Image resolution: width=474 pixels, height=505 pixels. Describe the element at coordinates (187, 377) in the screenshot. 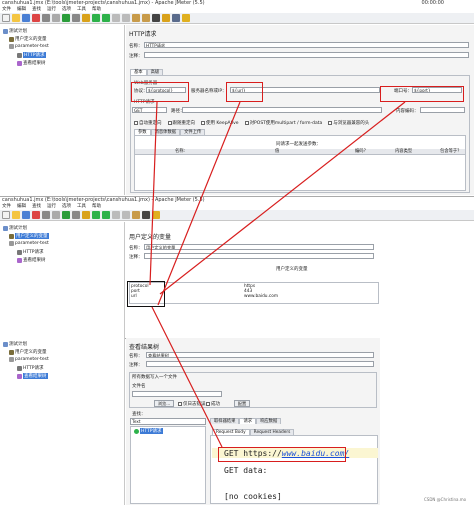

I see `line-result` at that location.